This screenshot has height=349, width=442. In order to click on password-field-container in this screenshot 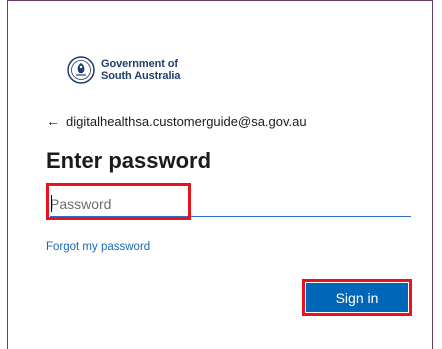, I will do `click(228, 201)`.